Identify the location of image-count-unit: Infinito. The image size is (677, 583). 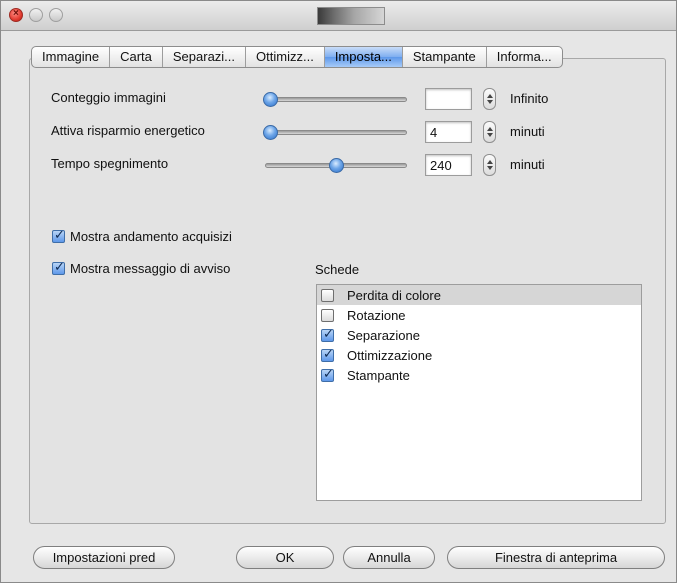
(529, 98).